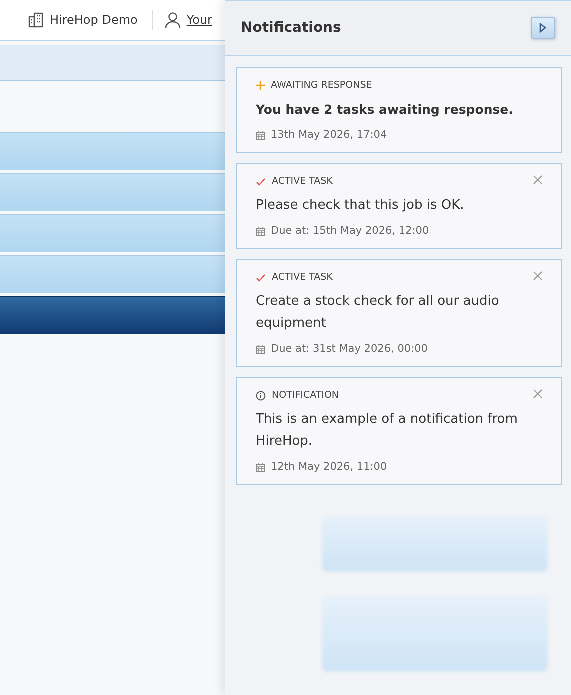  I want to click on menu-bar, so click(112, 315).